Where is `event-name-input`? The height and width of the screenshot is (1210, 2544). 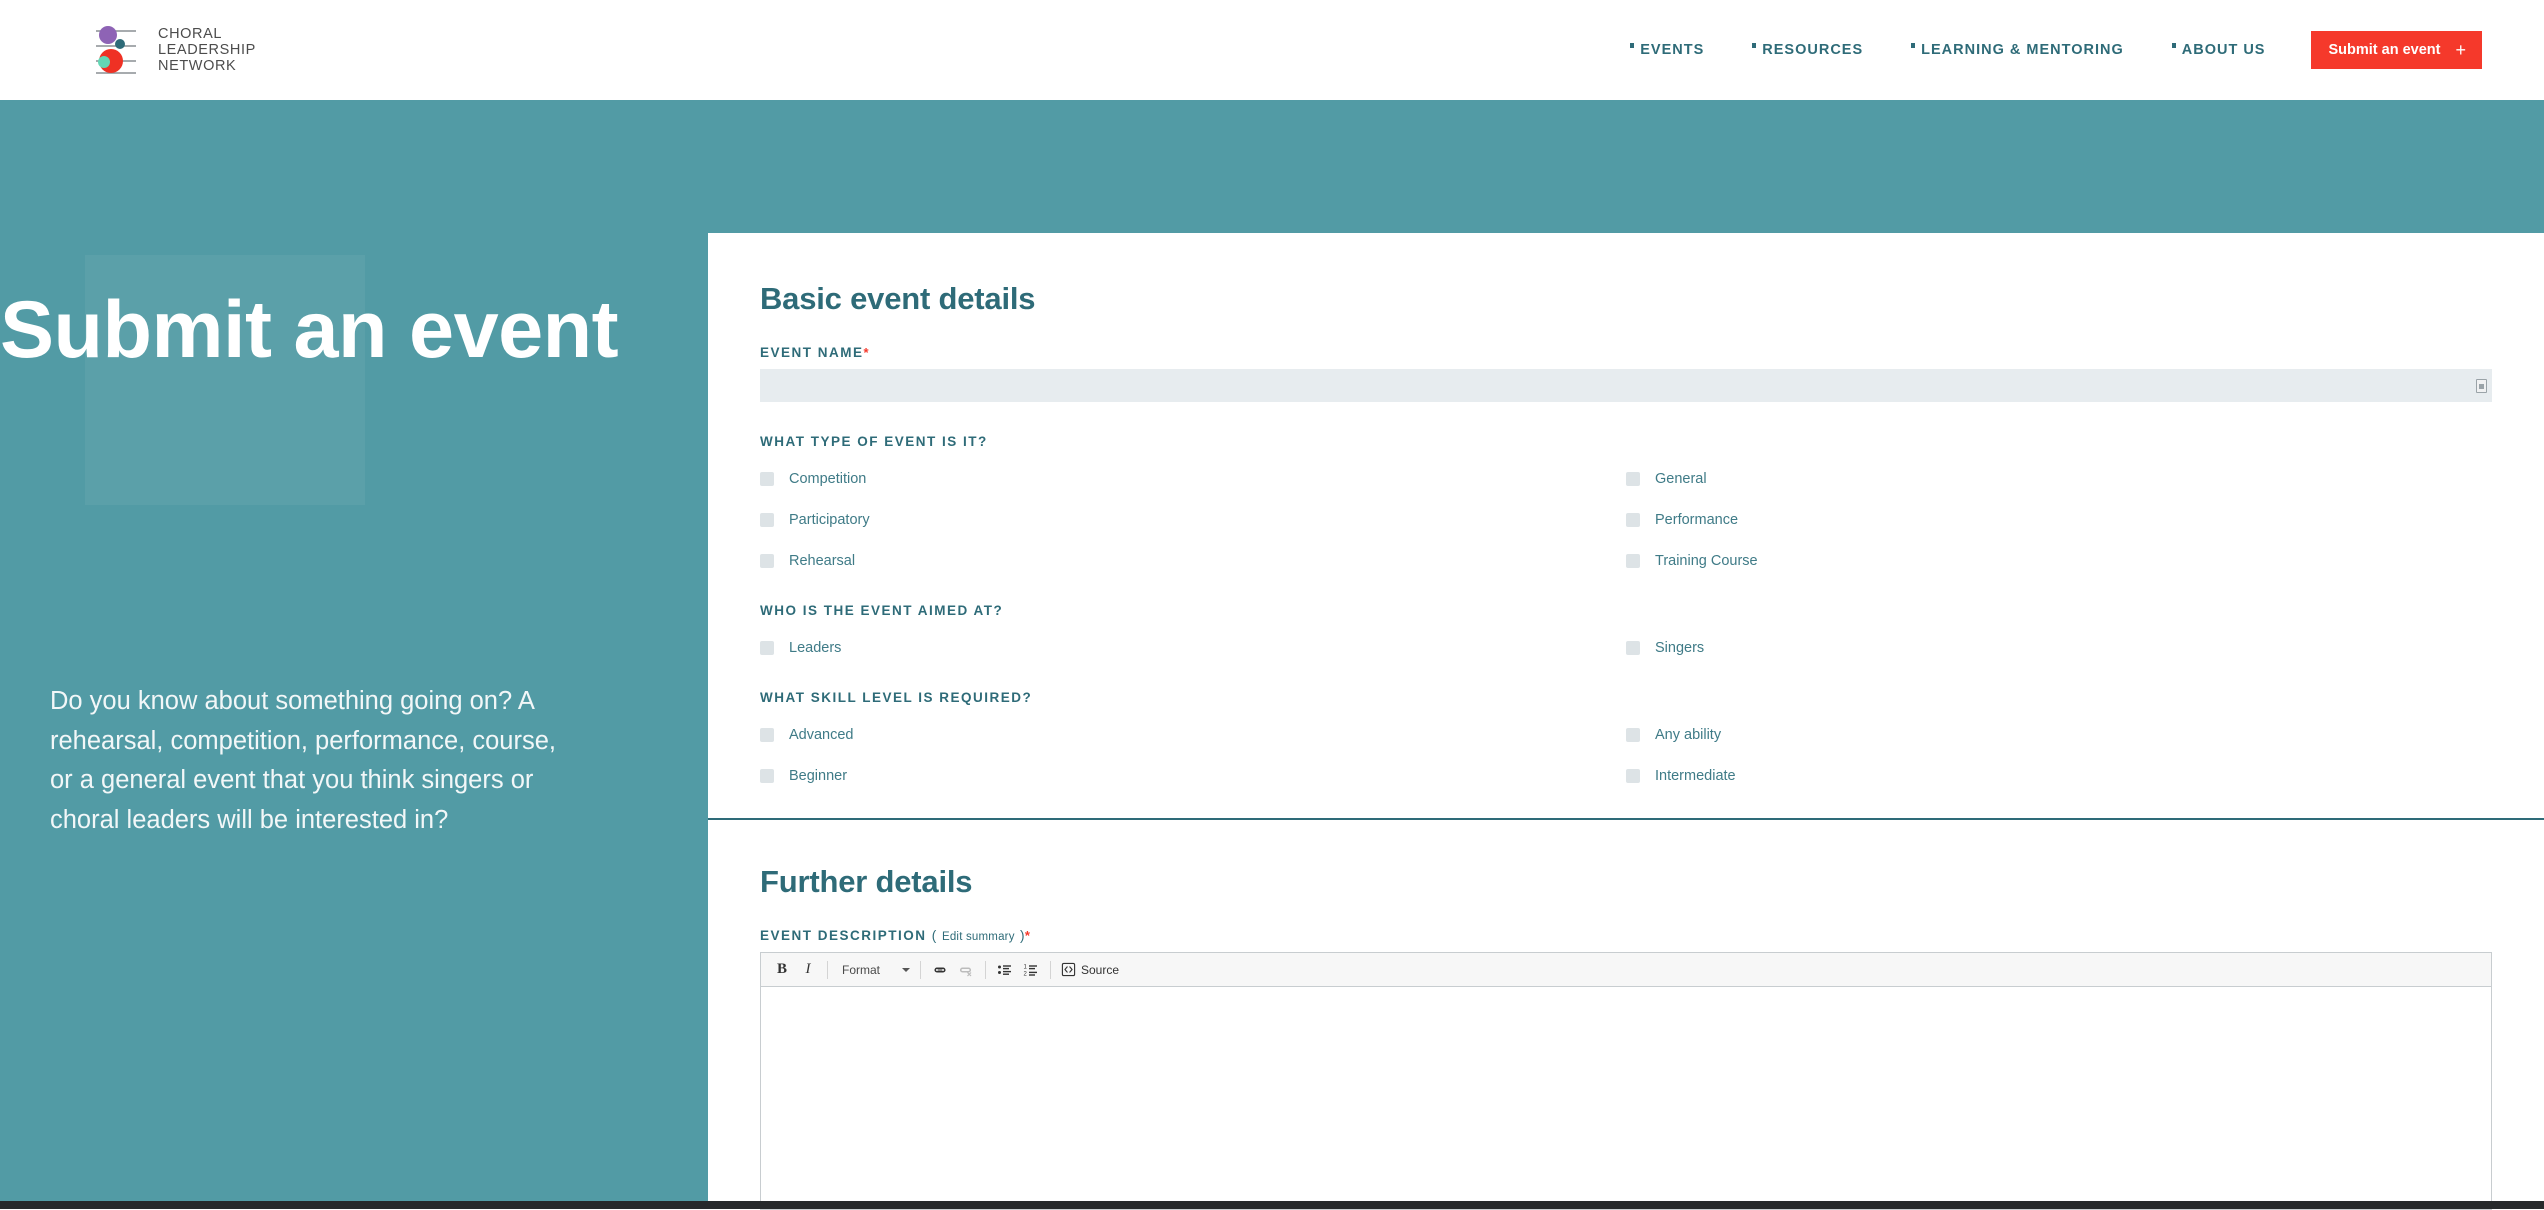
event-name-input is located at coordinates (1626, 385).